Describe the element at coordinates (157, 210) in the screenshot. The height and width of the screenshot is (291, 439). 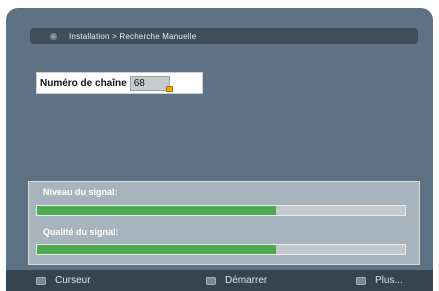
I see `signal-level-fill` at that location.